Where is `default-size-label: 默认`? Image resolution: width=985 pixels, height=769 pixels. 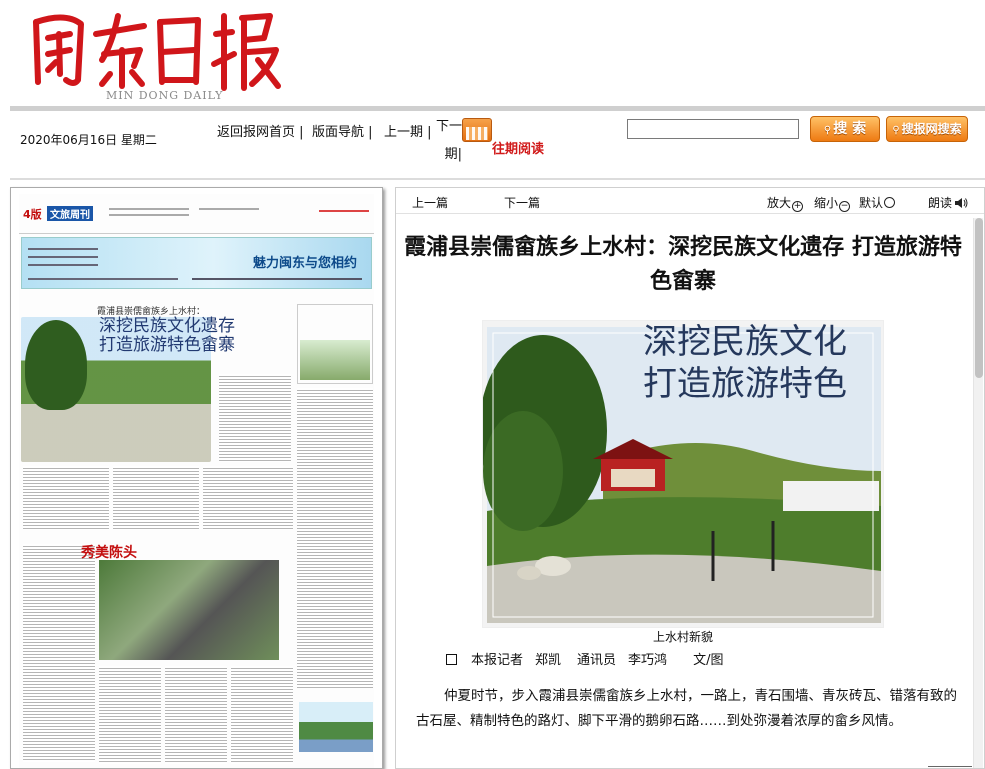 default-size-label: 默认 is located at coordinates (871, 203).